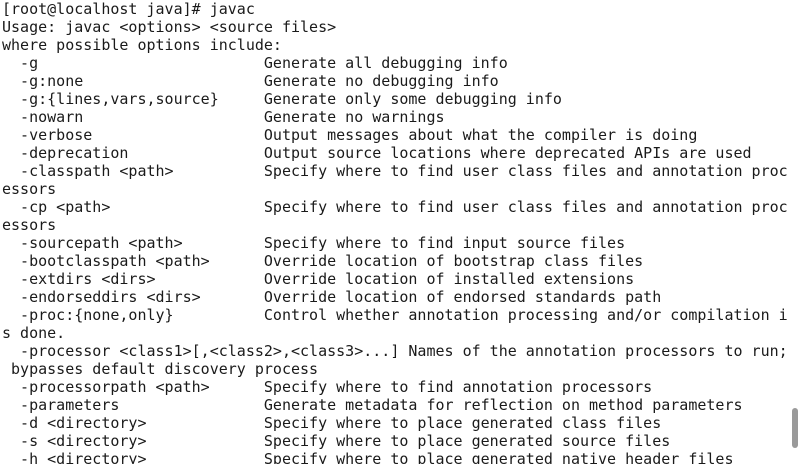 Image resolution: width=800 pixels, height=464 pixels. What do you see at coordinates (142, 45) in the screenshot?
I see `terminal-line-options-header: where possible options include:` at bounding box center [142, 45].